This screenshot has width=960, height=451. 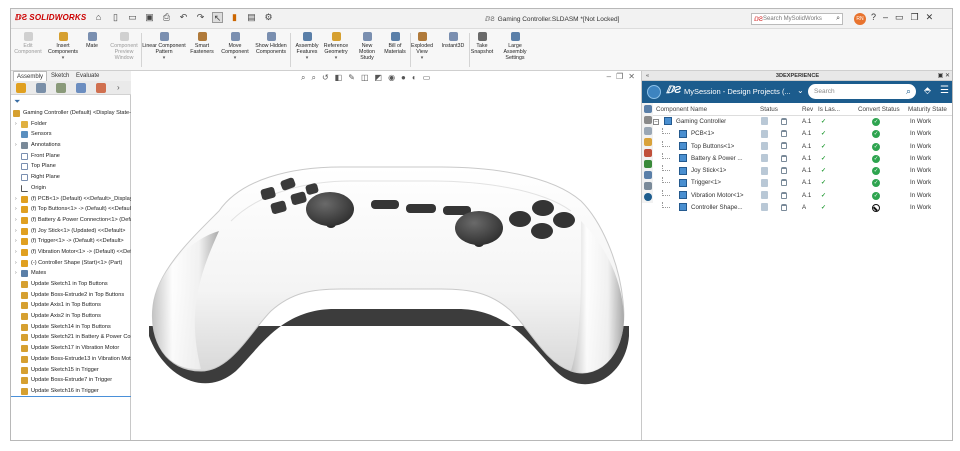 I want to click on ribbon-button-take-snapshot: Take Snapshot, so click(x=482, y=43).